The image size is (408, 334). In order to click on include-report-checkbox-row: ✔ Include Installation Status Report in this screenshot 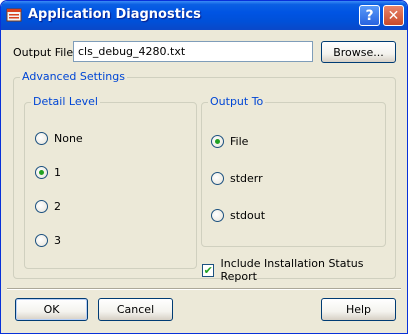, I will do `click(298, 270)`.